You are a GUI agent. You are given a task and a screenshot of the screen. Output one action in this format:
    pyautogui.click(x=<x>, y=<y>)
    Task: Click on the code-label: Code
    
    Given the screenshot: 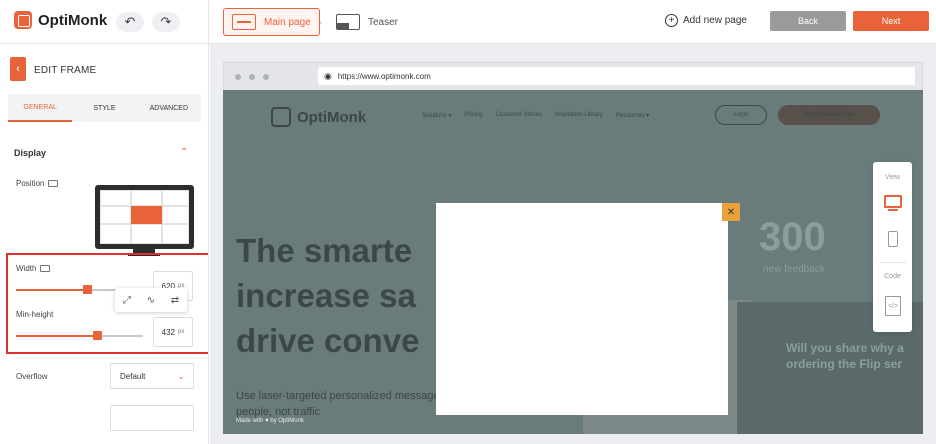 What is the action you would take?
    pyautogui.click(x=892, y=276)
    